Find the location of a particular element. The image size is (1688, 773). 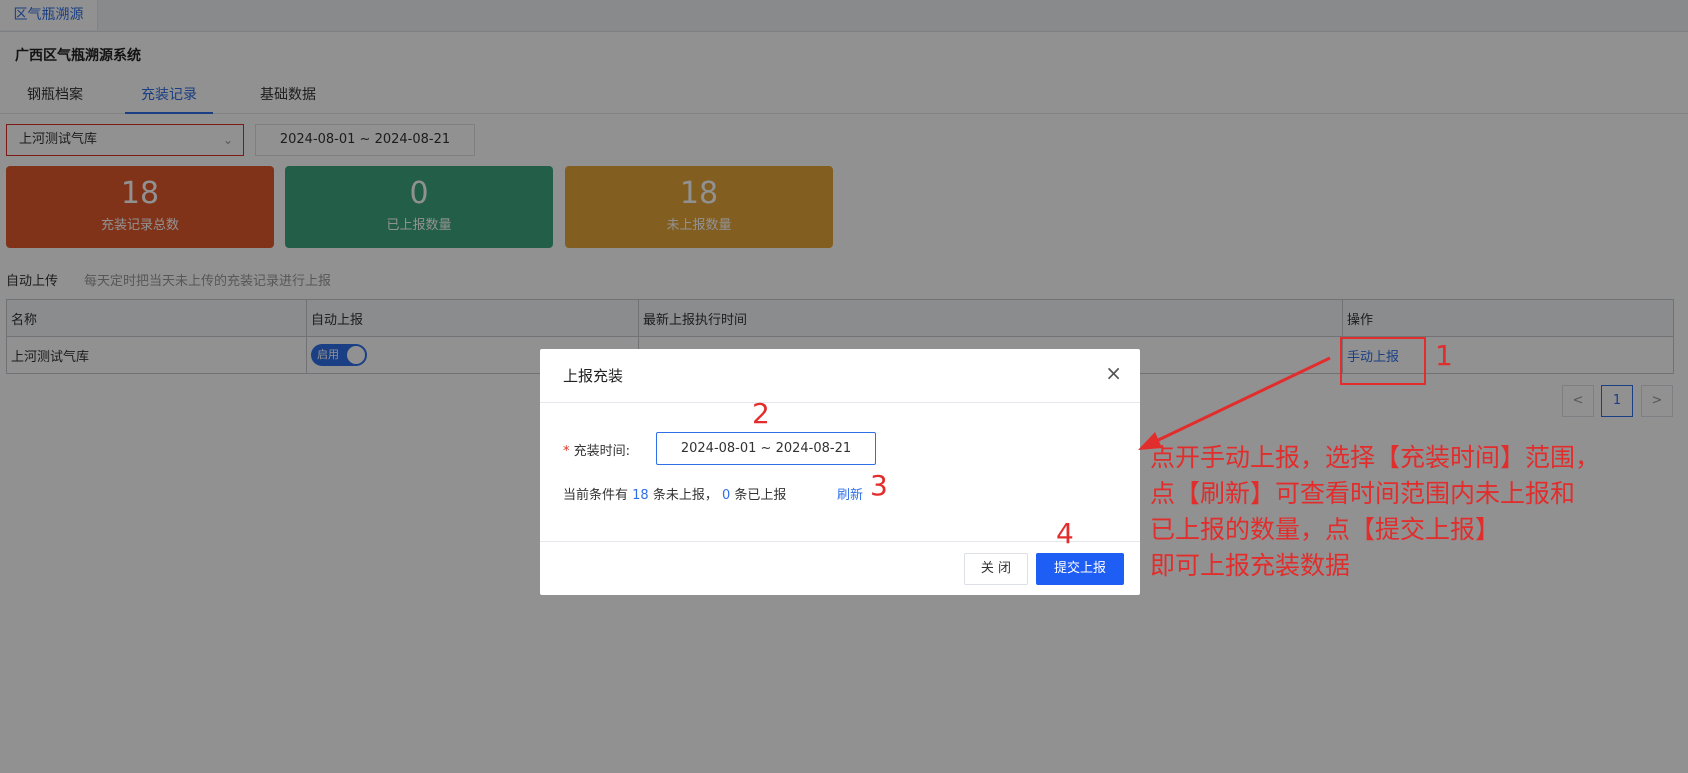

note-line: 已上报的数量，点【提交上报】 is located at coordinates (1325, 529).